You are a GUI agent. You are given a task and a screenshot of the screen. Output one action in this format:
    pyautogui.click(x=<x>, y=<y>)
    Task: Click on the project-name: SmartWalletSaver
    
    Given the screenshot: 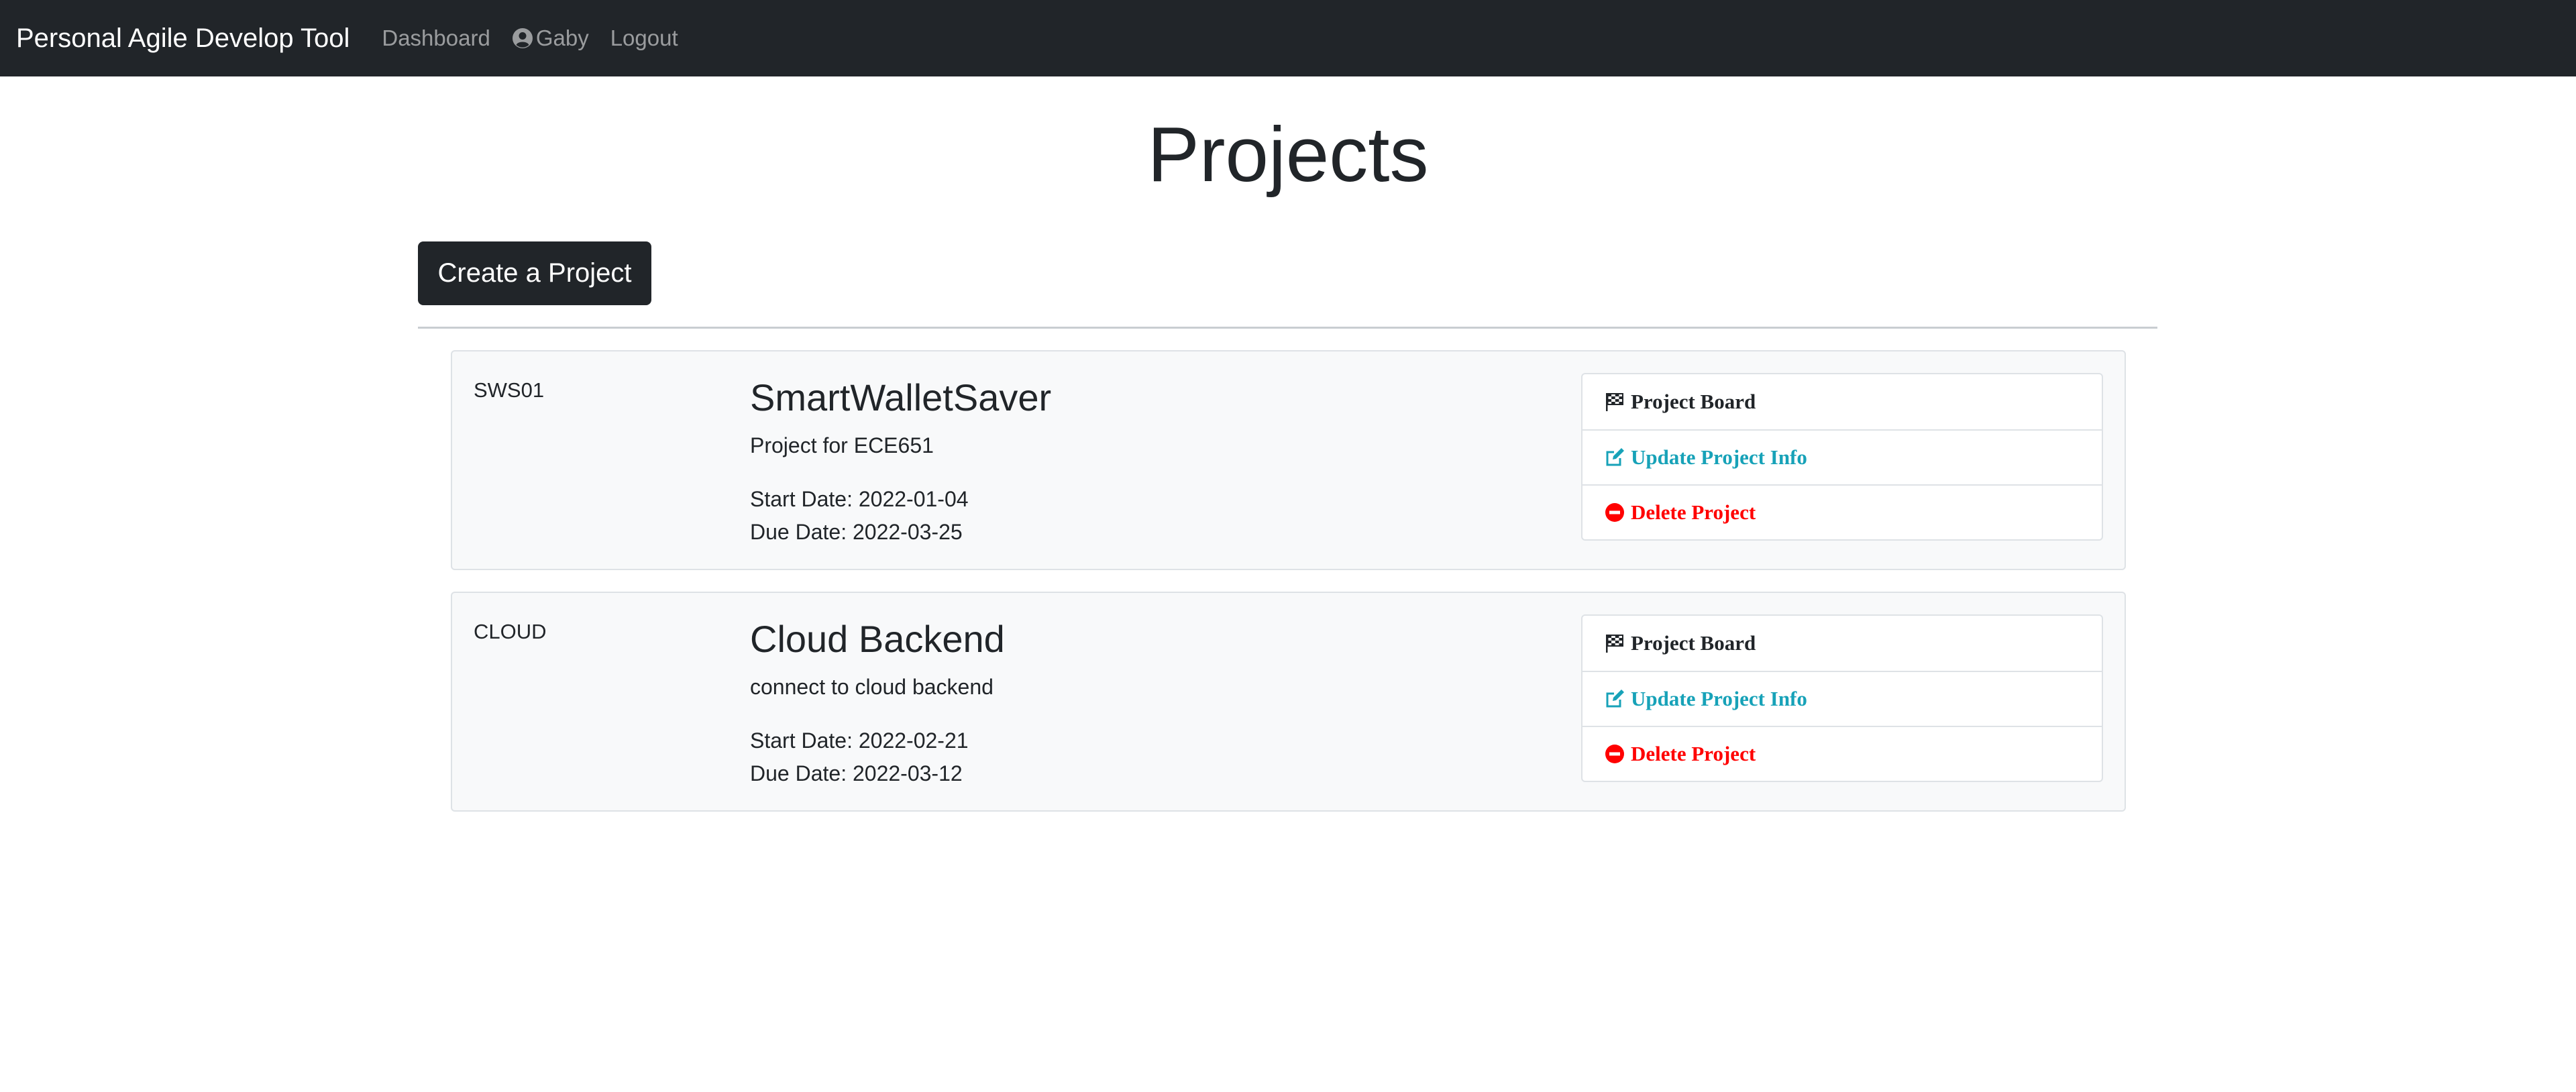 What is the action you would take?
    pyautogui.click(x=901, y=397)
    